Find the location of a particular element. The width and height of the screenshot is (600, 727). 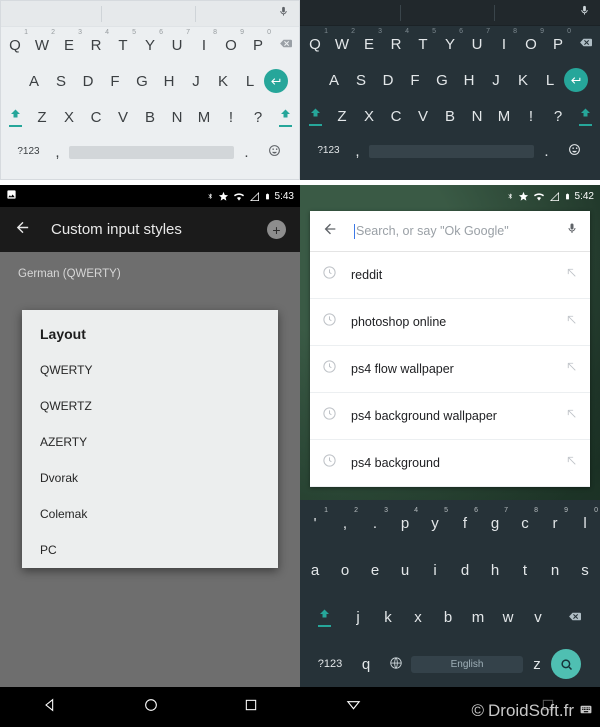

dialog-option: PC is located at coordinates (150, 550).